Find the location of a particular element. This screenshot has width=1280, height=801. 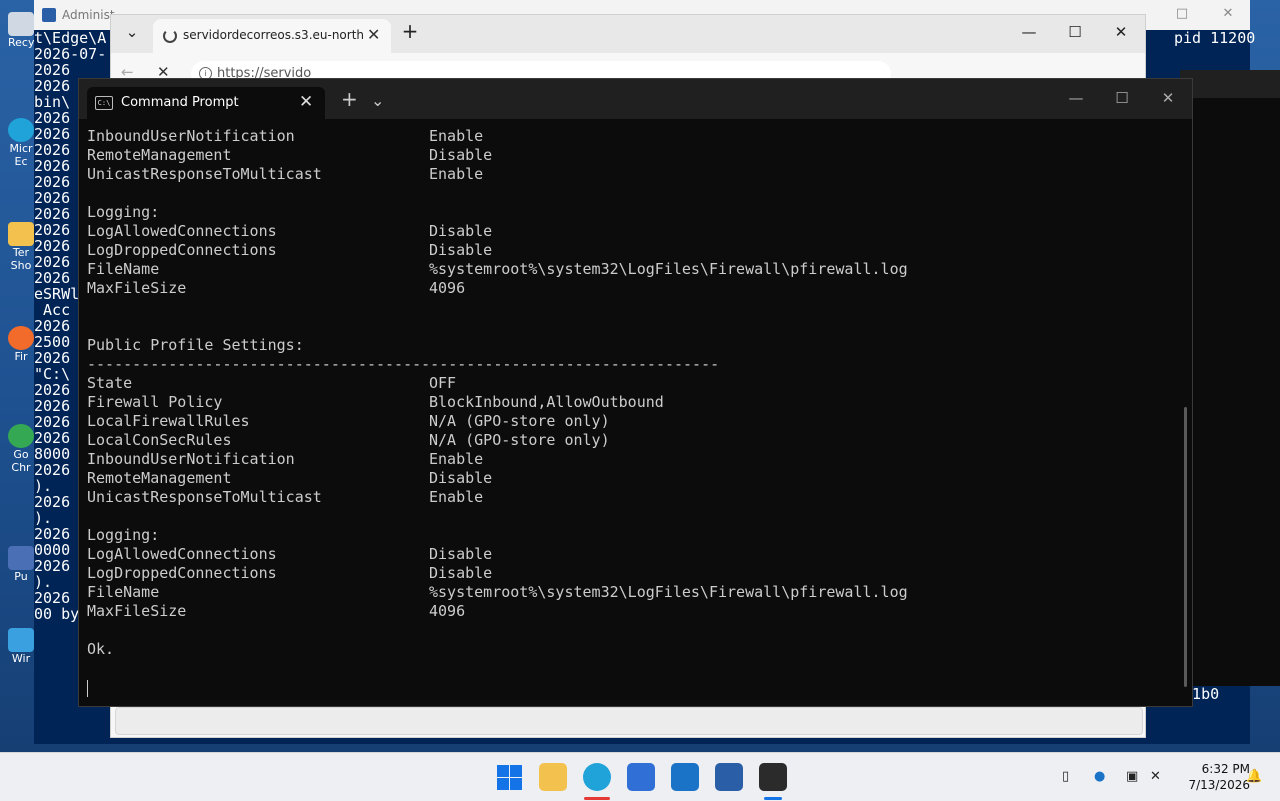

terminal-tab-title: Command Prompt is located at coordinates (180, 102).